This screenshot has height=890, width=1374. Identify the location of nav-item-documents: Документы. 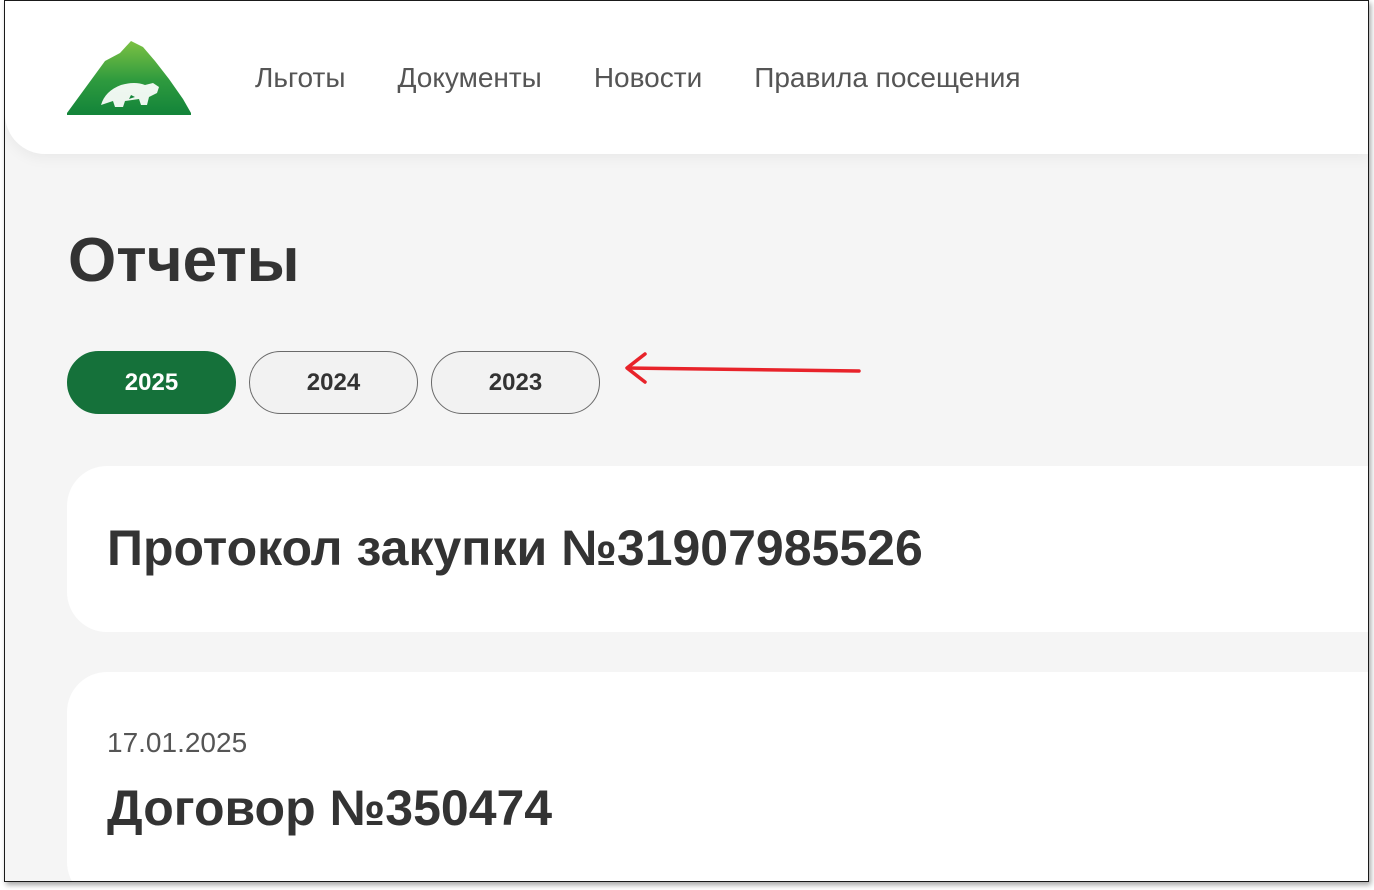
(469, 78).